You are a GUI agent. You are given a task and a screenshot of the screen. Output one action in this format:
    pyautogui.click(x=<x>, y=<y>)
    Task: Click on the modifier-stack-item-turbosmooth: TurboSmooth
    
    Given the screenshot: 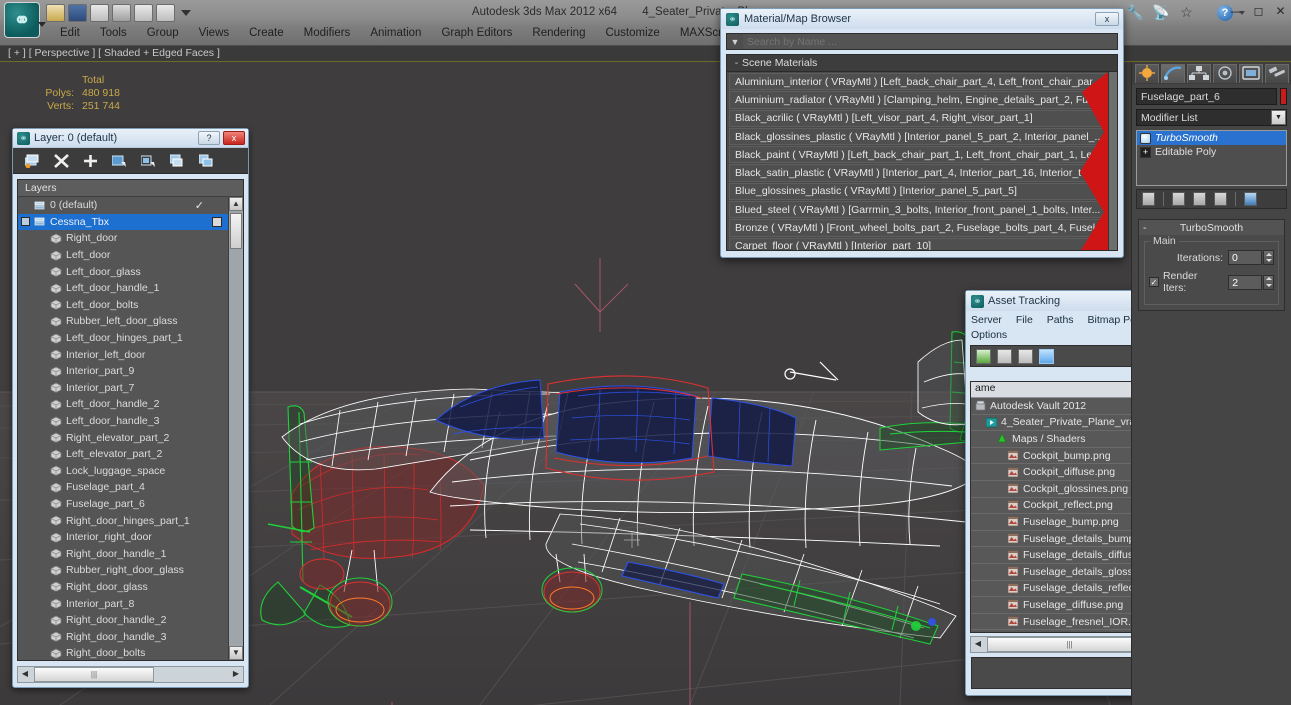 What is the action you would take?
    pyautogui.click(x=1211, y=138)
    